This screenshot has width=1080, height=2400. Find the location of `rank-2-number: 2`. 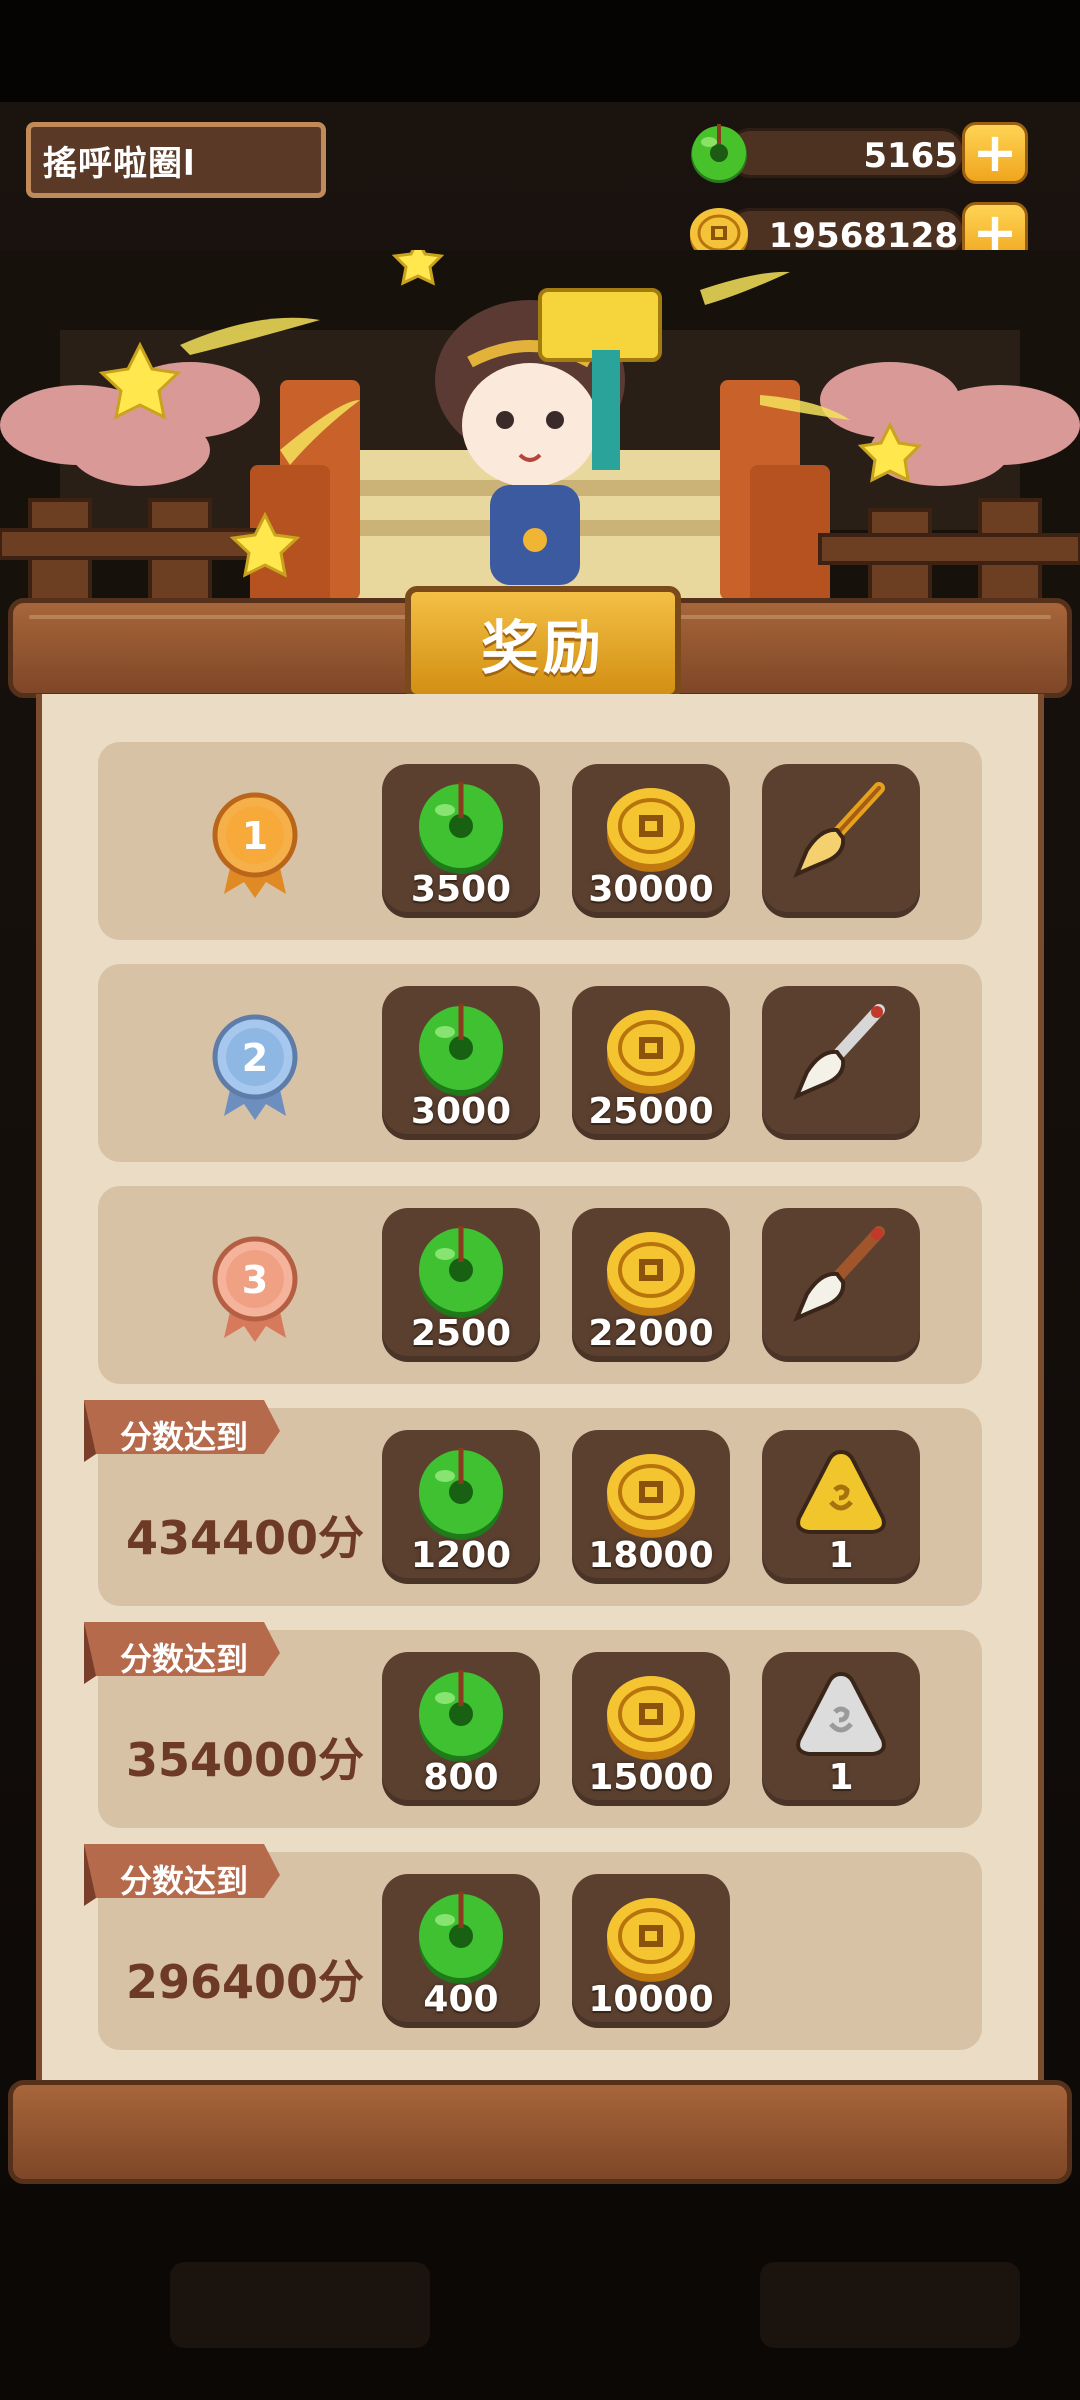

rank-2-number: 2 is located at coordinates (255, 1058).